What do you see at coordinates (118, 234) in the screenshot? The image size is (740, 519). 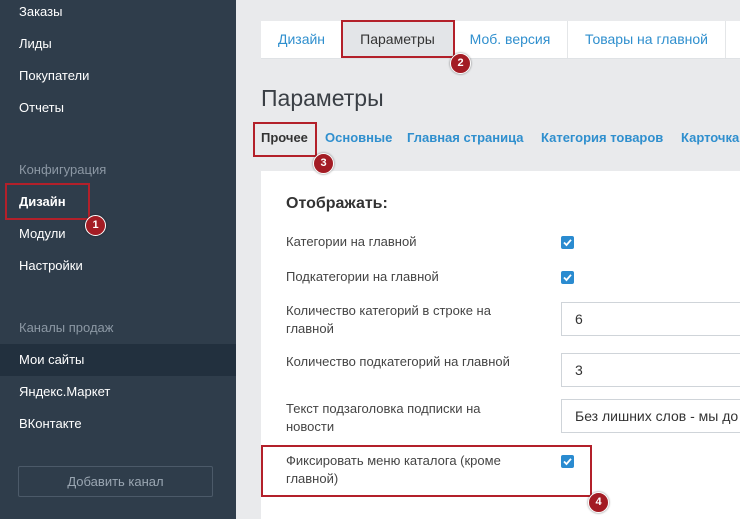 I see `sidebar-item-modules: Модули` at bounding box center [118, 234].